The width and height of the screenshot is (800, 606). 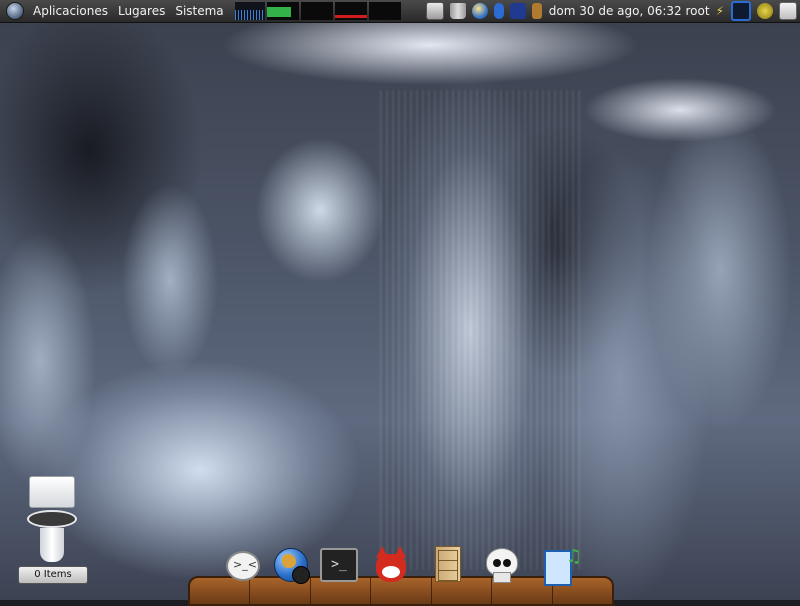 What do you see at coordinates (70, 11) in the screenshot?
I see `menu-applications: Aplicaciones` at bounding box center [70, 11].